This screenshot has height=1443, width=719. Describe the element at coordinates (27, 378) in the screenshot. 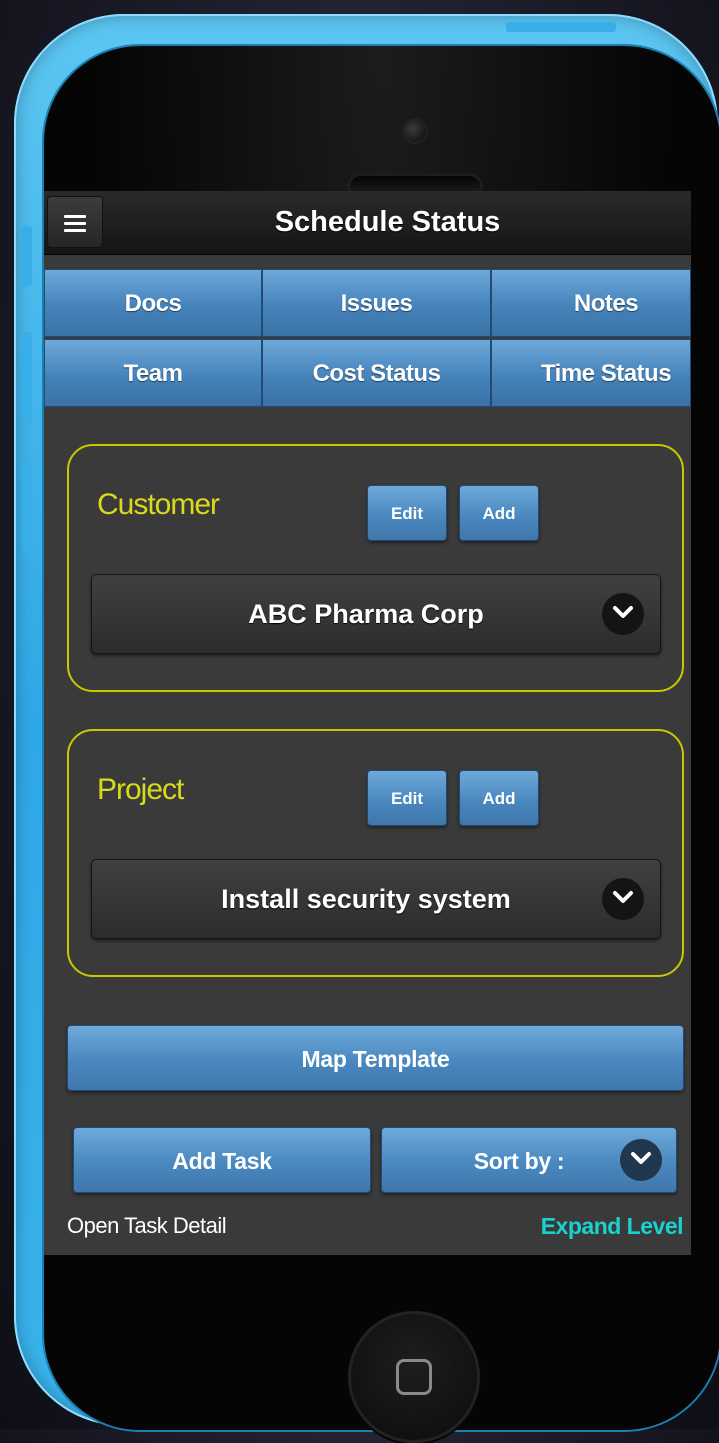

I see `volume-up-button` at that location.